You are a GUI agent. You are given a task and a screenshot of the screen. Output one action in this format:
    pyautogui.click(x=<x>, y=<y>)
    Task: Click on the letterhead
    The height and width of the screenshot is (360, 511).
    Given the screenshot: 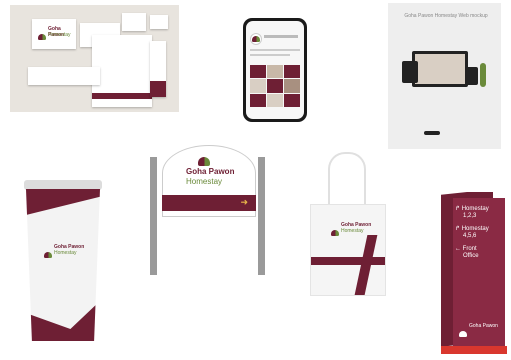 What is the action you would take?
    pyautogui.click(x=122, y=71)
    